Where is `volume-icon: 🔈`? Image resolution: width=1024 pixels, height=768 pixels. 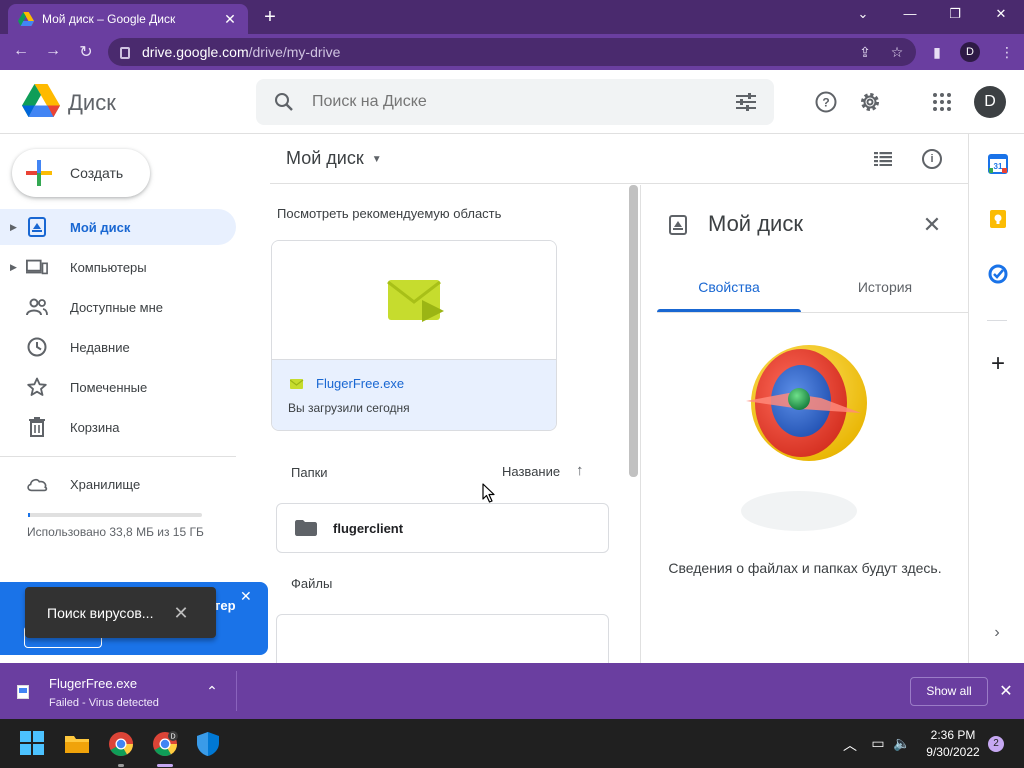 volume-icon: 🔈 is located at coordinates (902, 743).